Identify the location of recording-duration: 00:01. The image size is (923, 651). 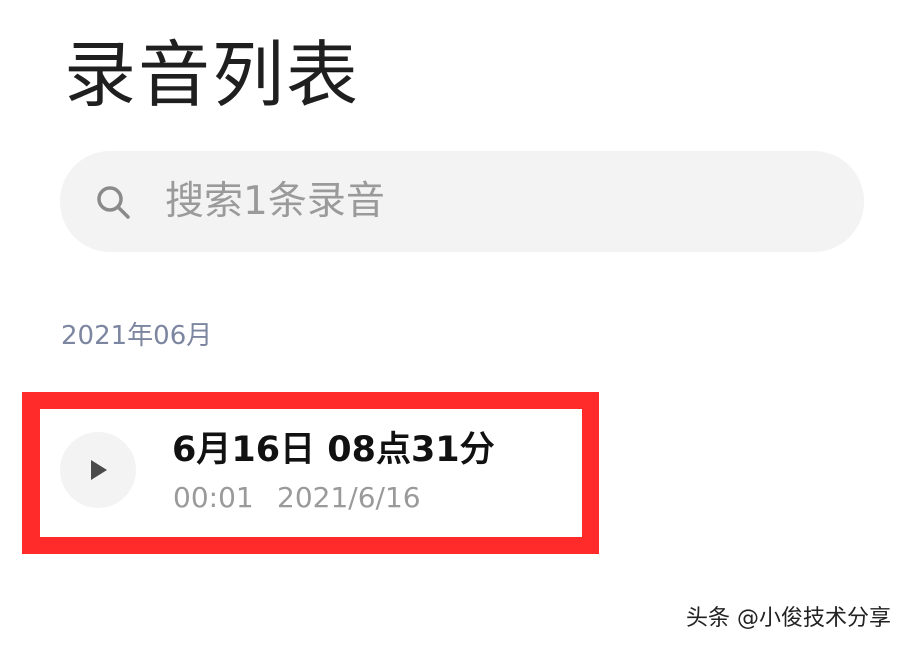
(213, 497).